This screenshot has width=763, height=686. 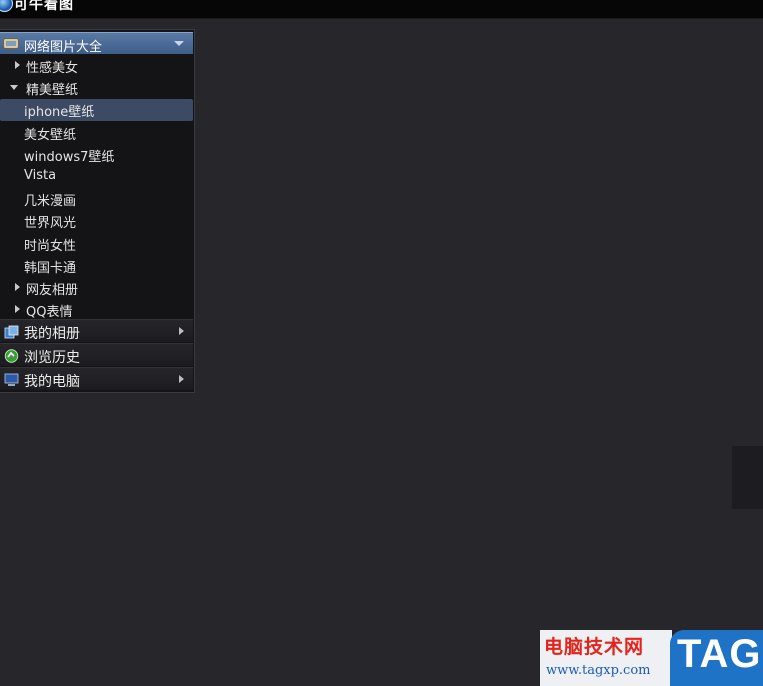 What do you see at coordinates (719, 654) in the screenshot?
I see `watermark-tag-text: TAG` at bounding box center [719, 654].